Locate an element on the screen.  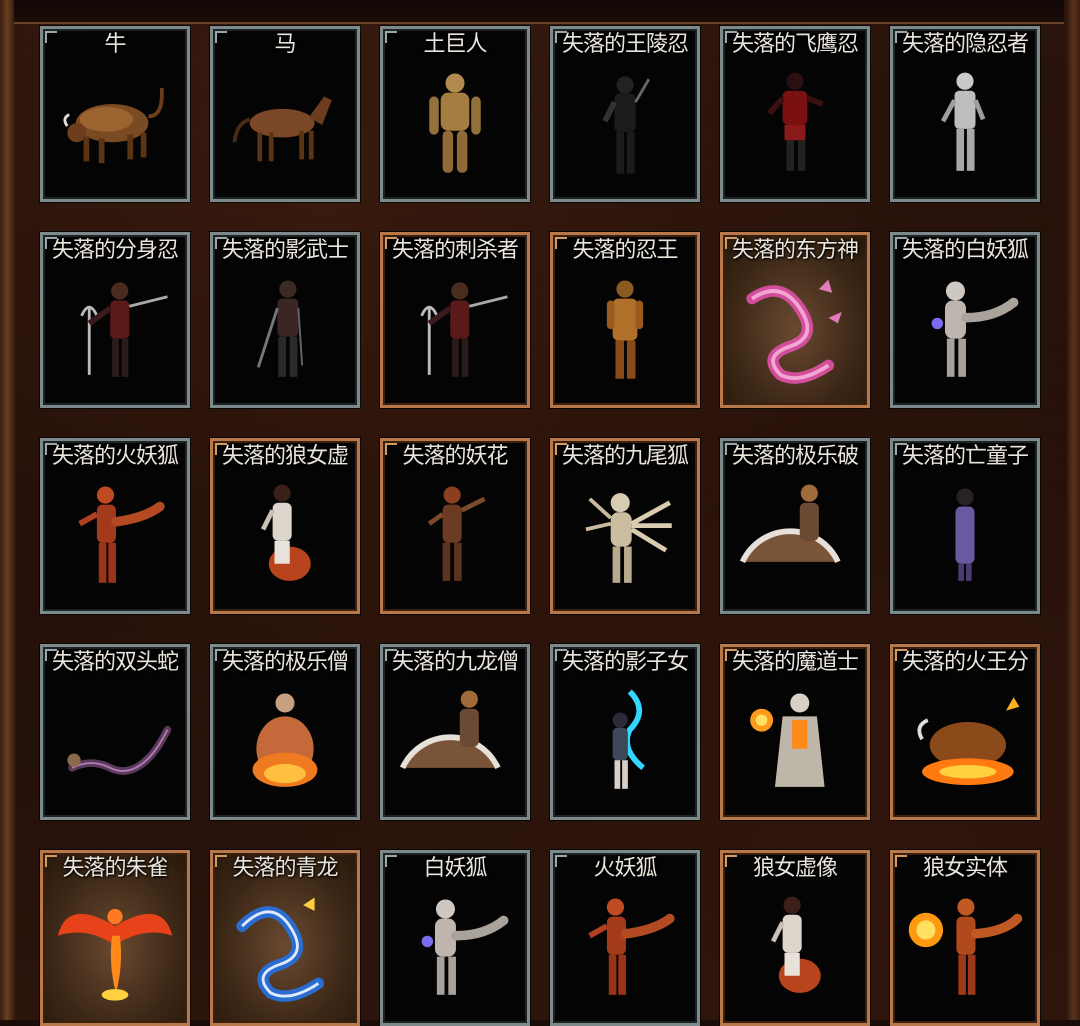
creature-card: 失落的极乐僧 is located at coordinates (285, 732).